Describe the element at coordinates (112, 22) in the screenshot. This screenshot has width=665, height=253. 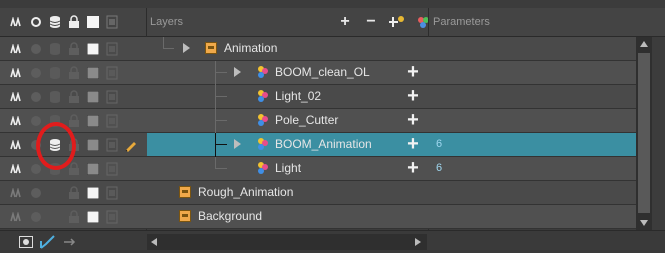
I see `thumbnail-column-icon` at that location.